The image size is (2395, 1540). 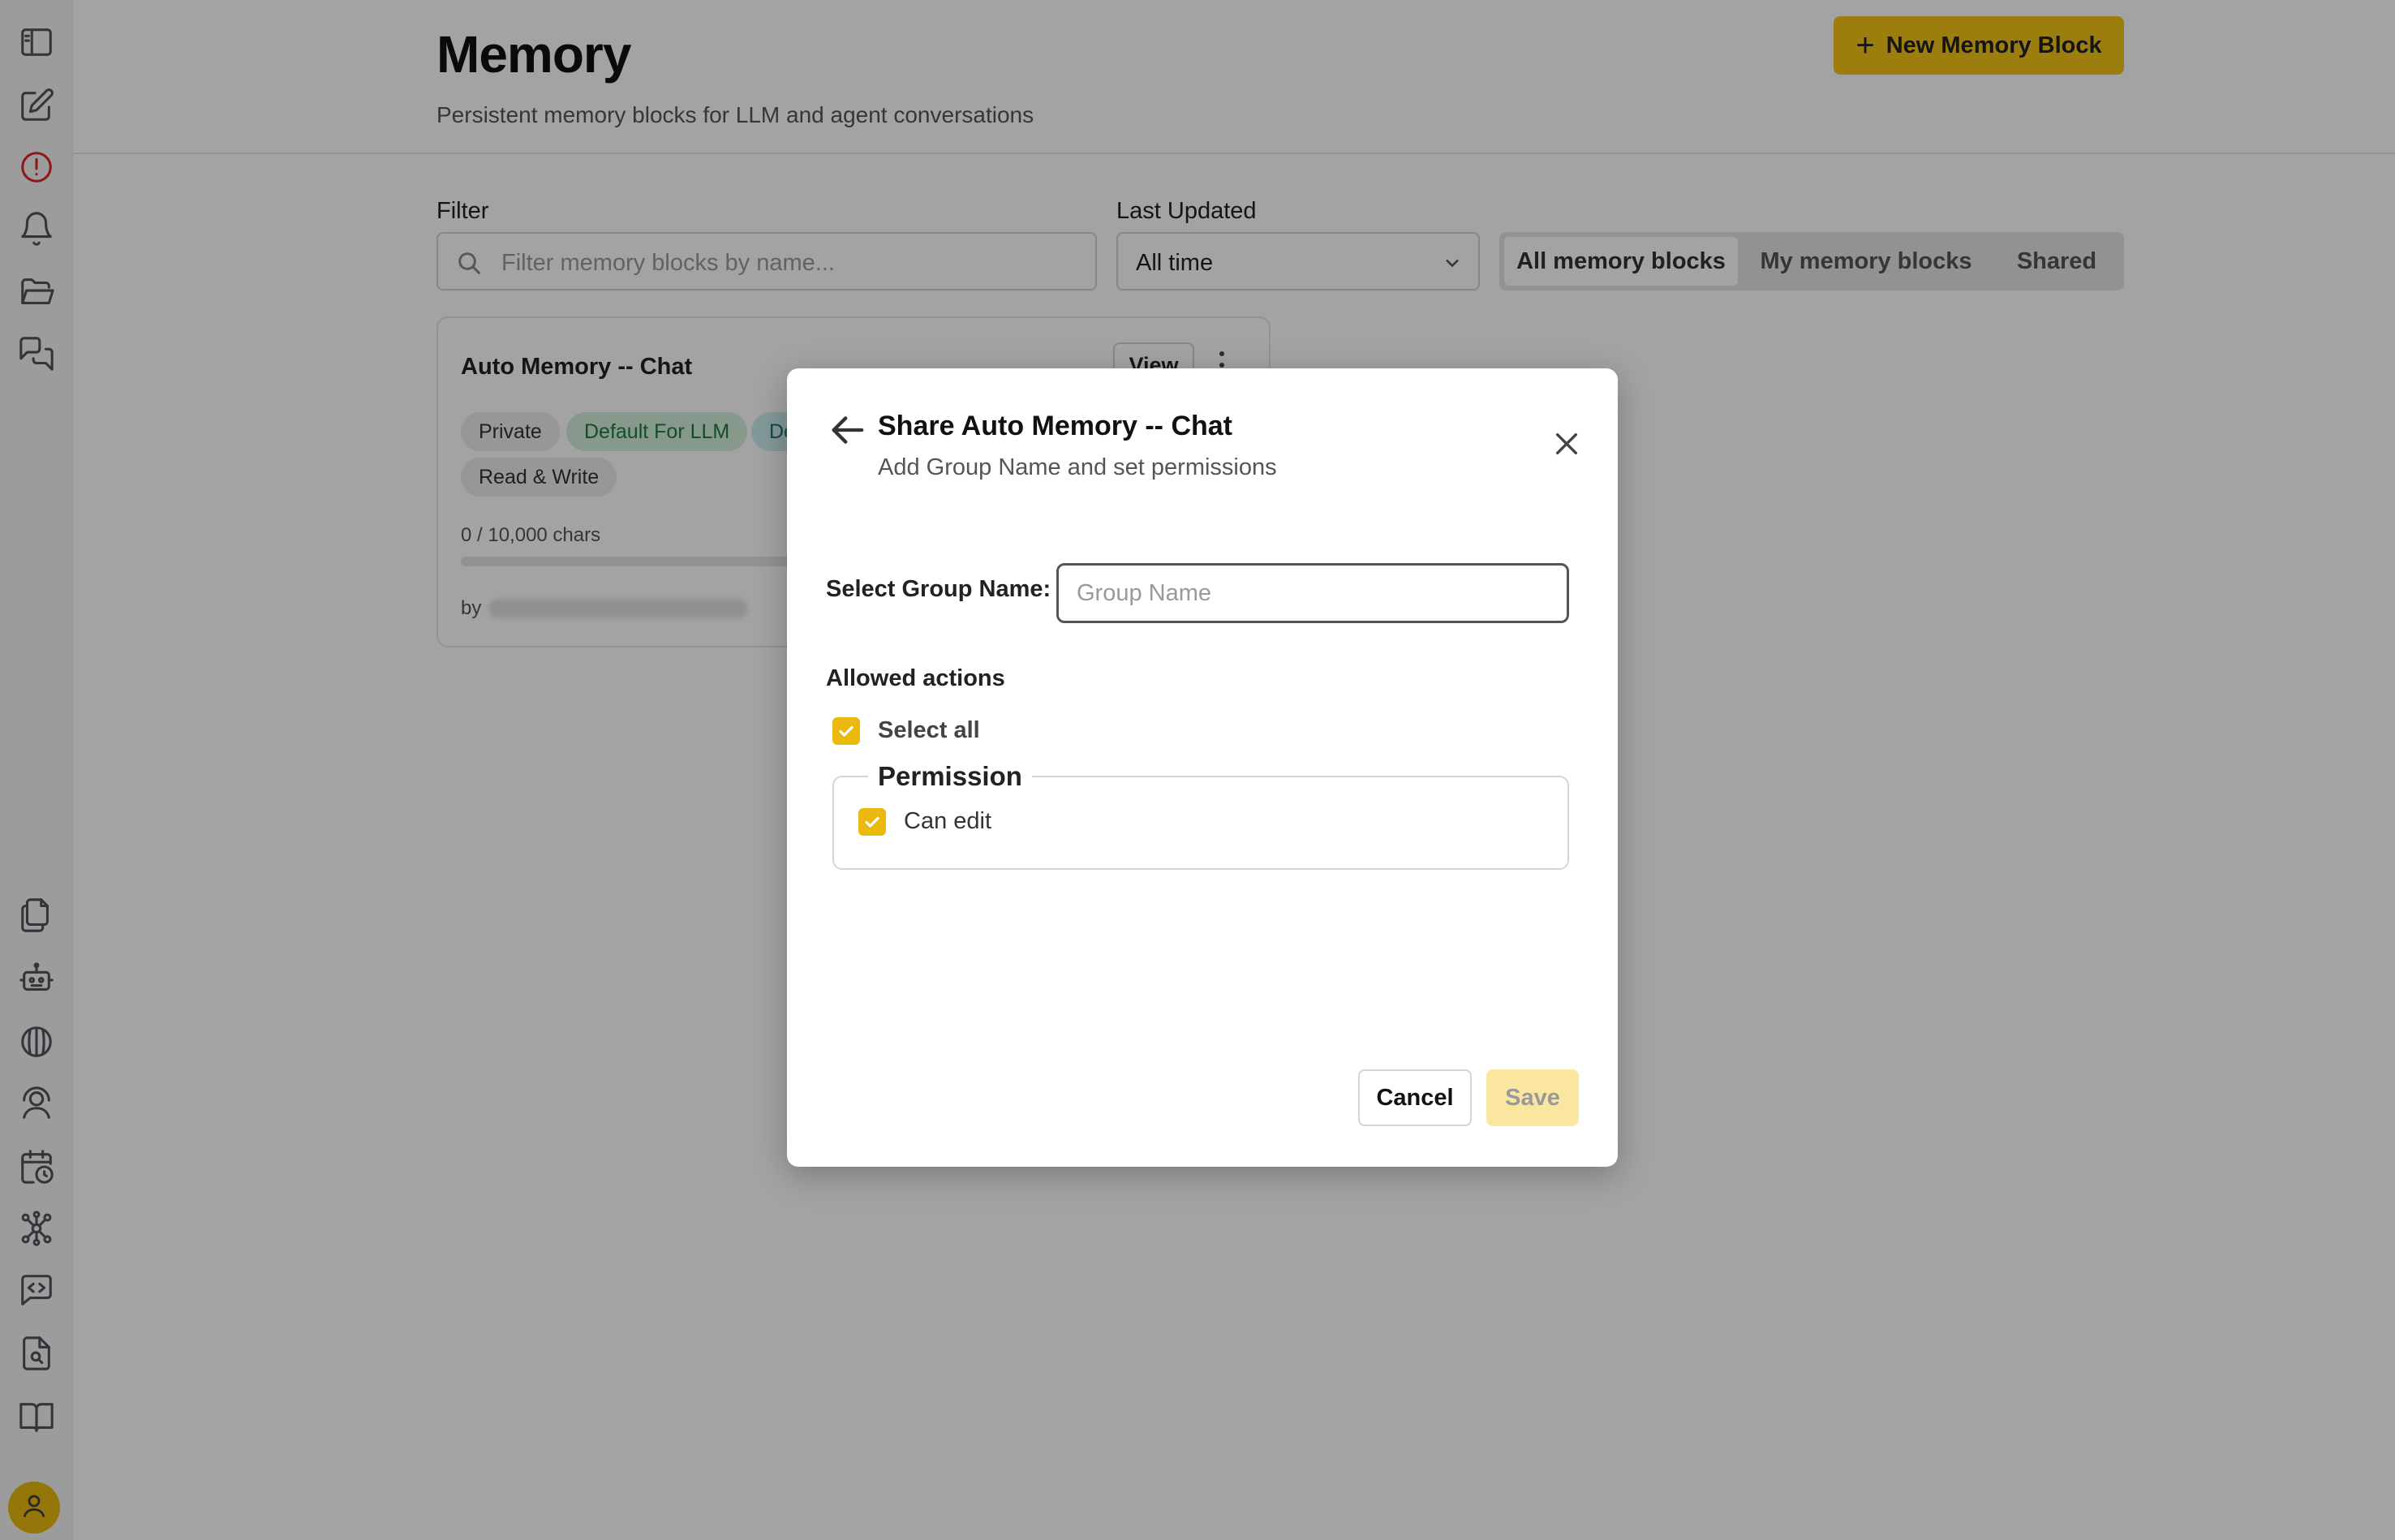 I want to click on permission-legend: Permission, so click(x=950, y=776).